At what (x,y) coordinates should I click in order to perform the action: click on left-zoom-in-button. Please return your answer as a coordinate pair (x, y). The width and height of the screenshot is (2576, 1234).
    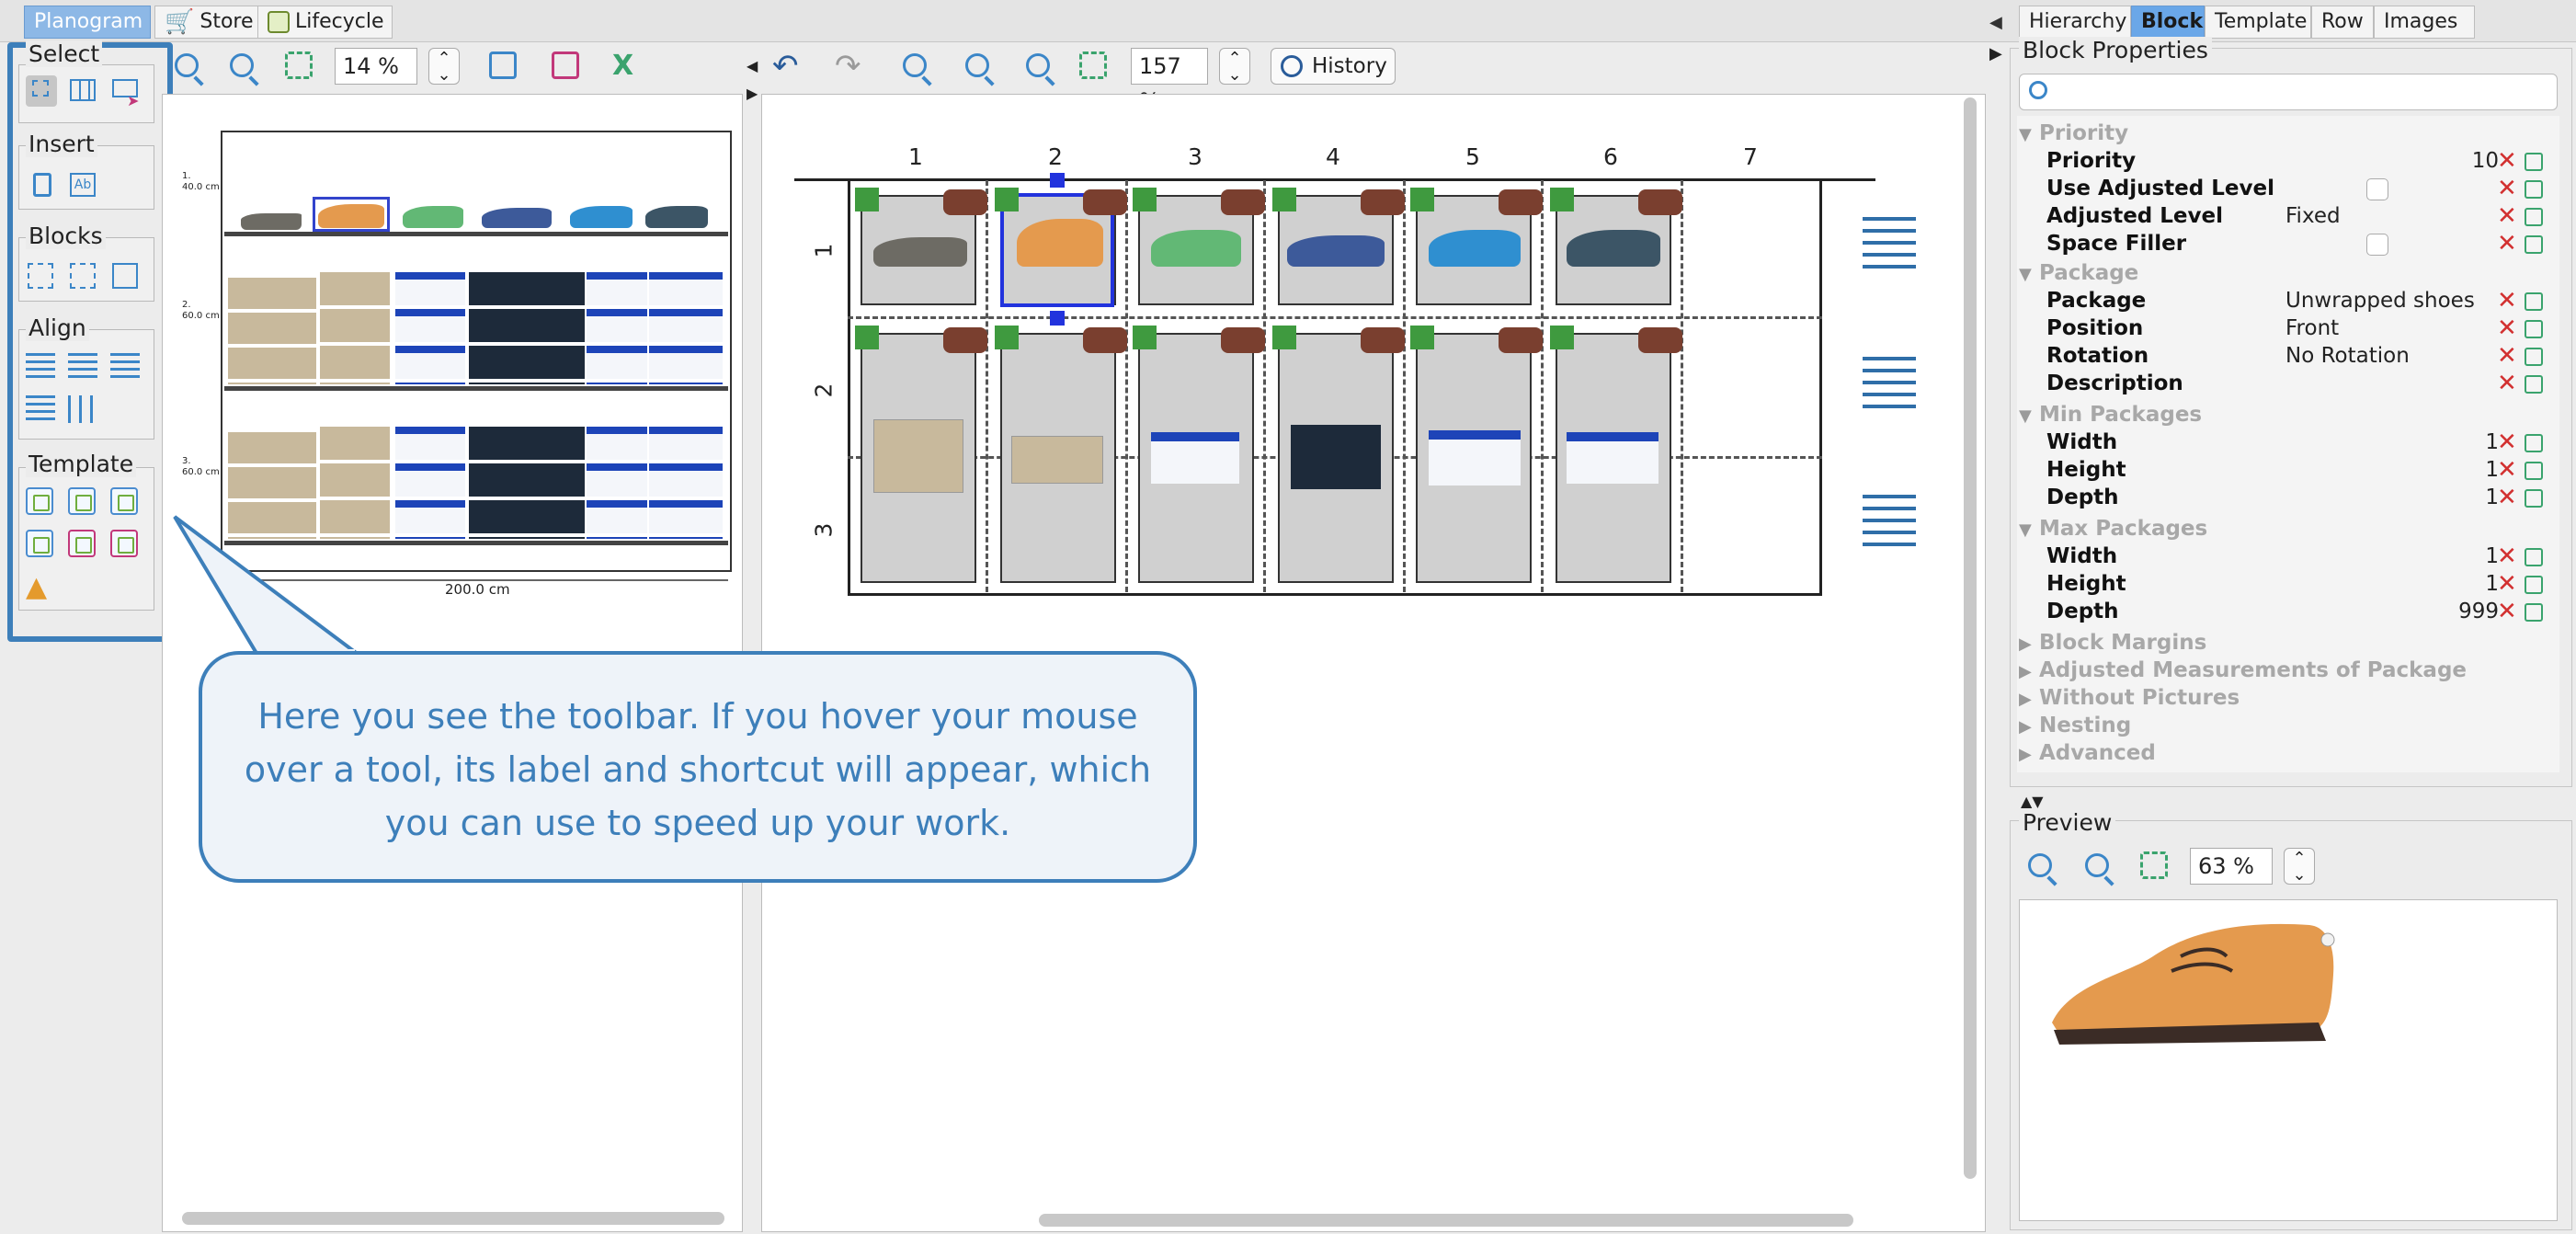
    Looking at the image, I should click on (187, 65).